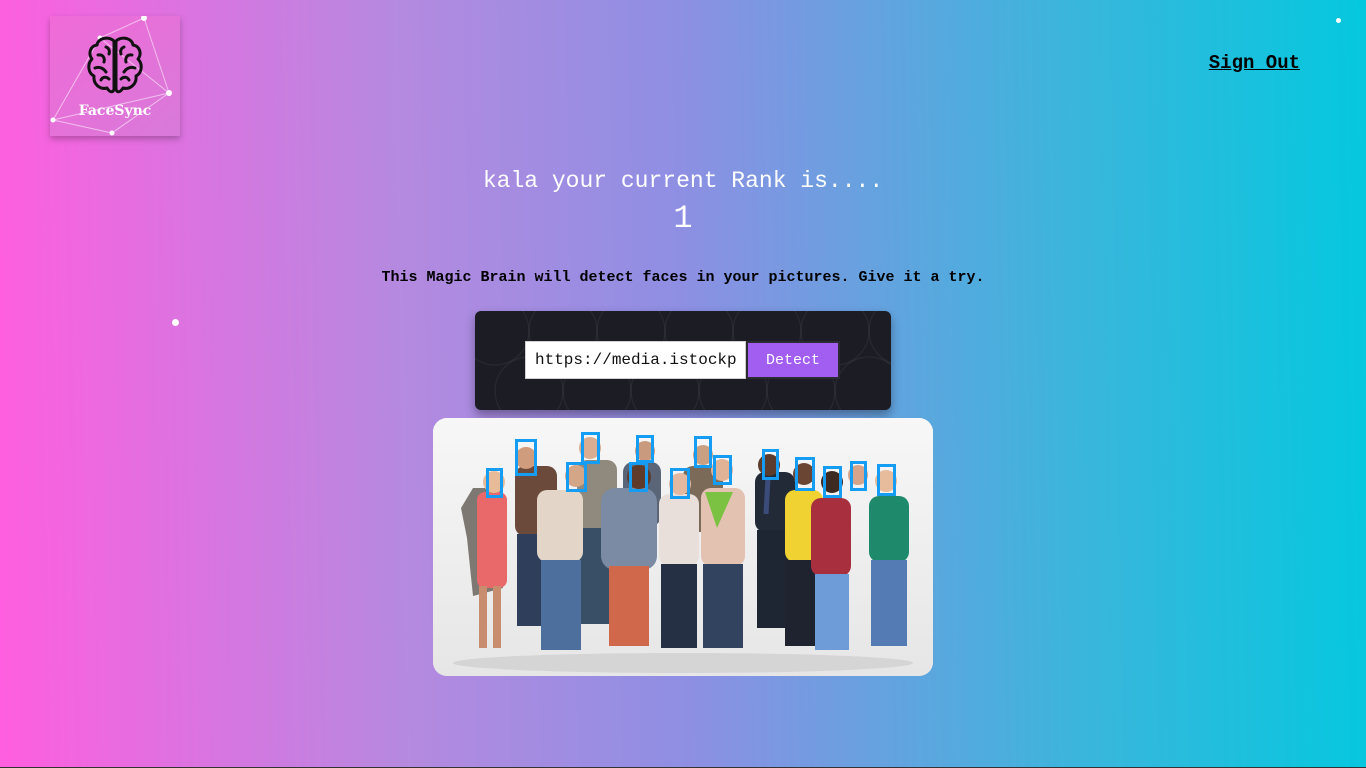 The width and height of the screenshot is (1366, 768). What do you see at coordinates (1254, 63) in the screenshot?
I see `sign-out-link: Sign Out` at bounding box center [1254, 63].